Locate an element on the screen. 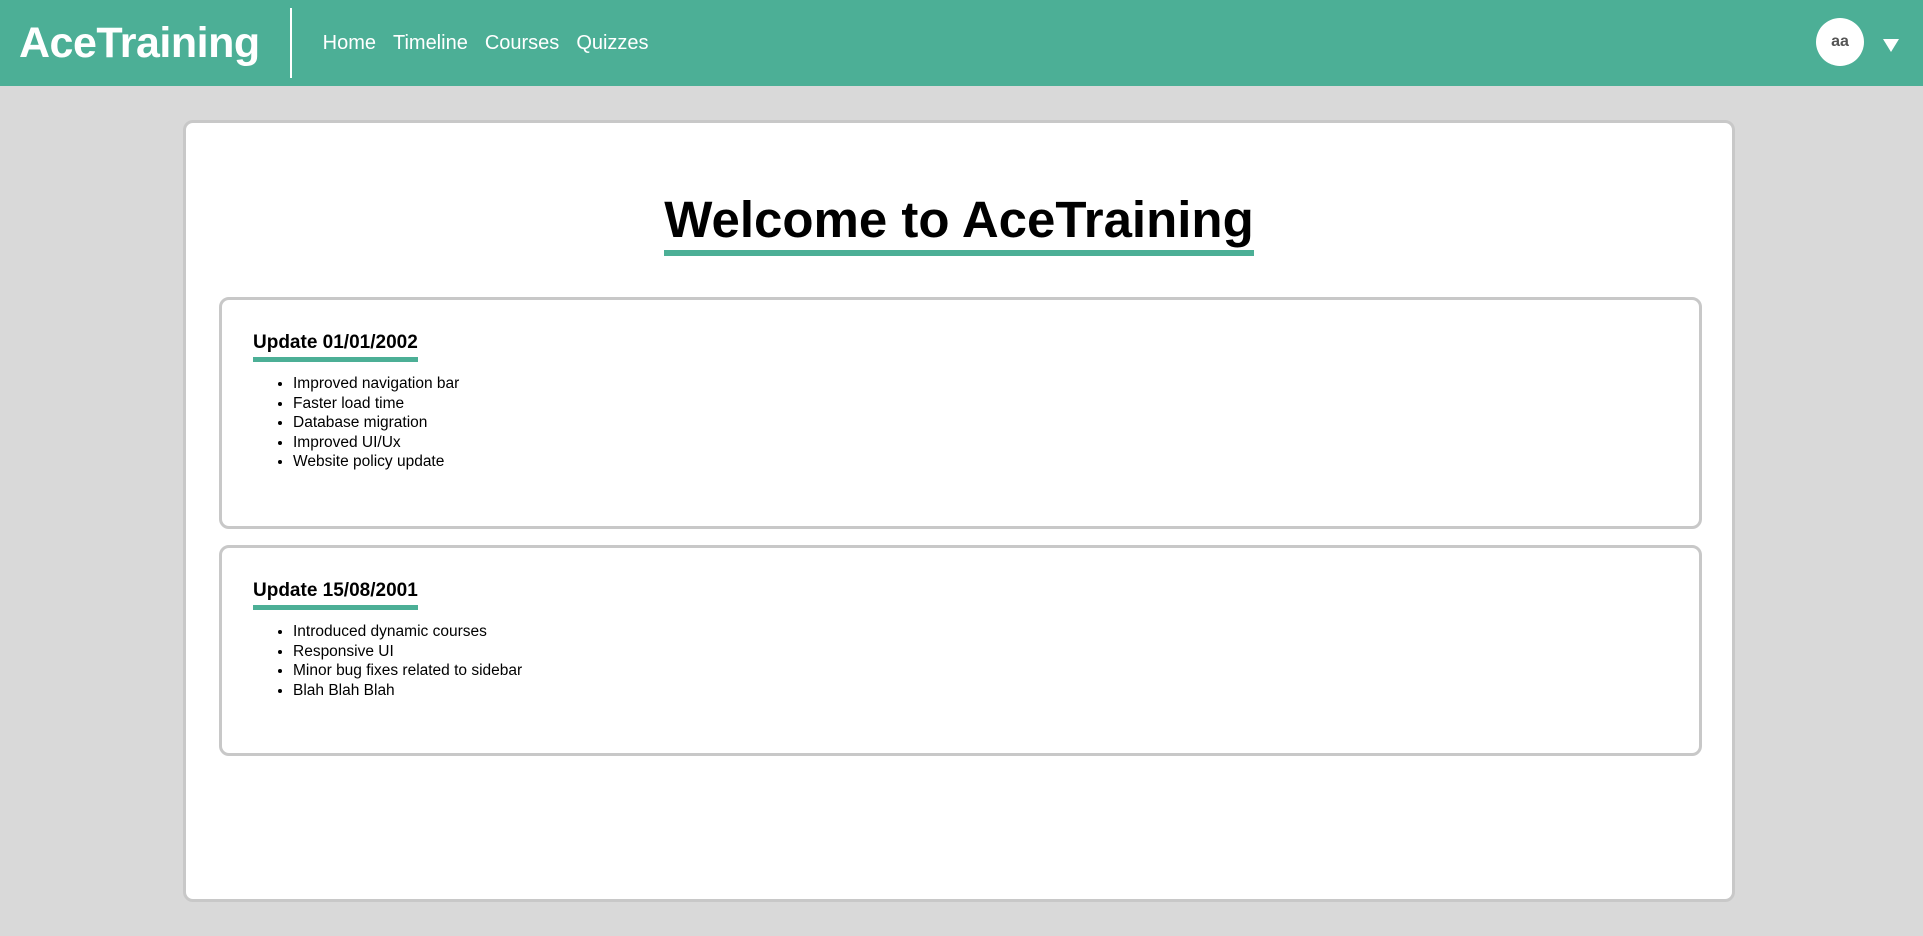 This screenshot has width=1923, height=936. nav-links: Home Timeline Courses Quizzes is located at coordinates (486, 43).